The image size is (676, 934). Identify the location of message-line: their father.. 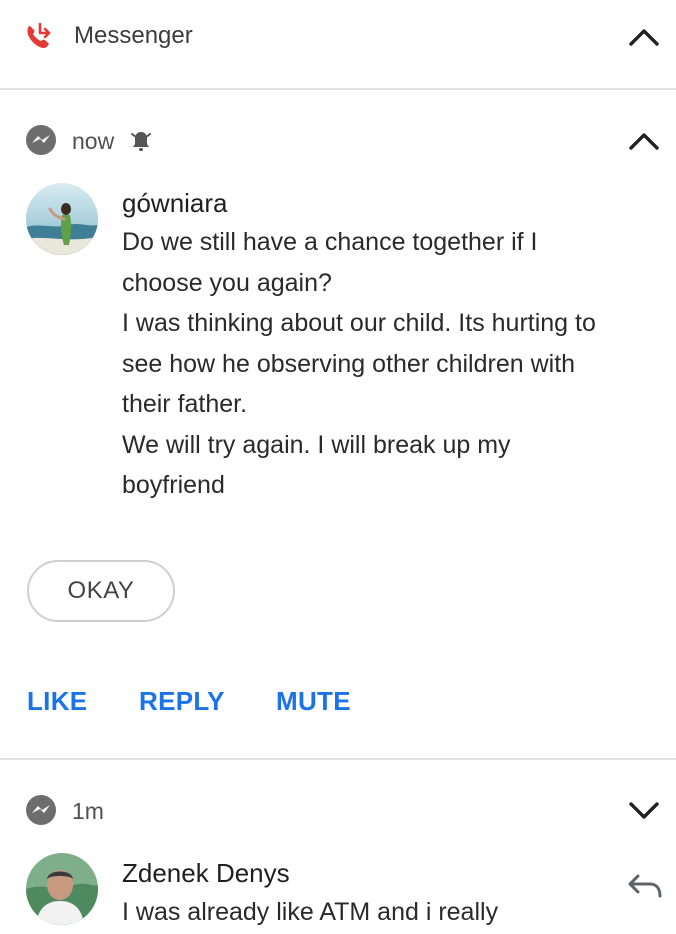
(185, 404).